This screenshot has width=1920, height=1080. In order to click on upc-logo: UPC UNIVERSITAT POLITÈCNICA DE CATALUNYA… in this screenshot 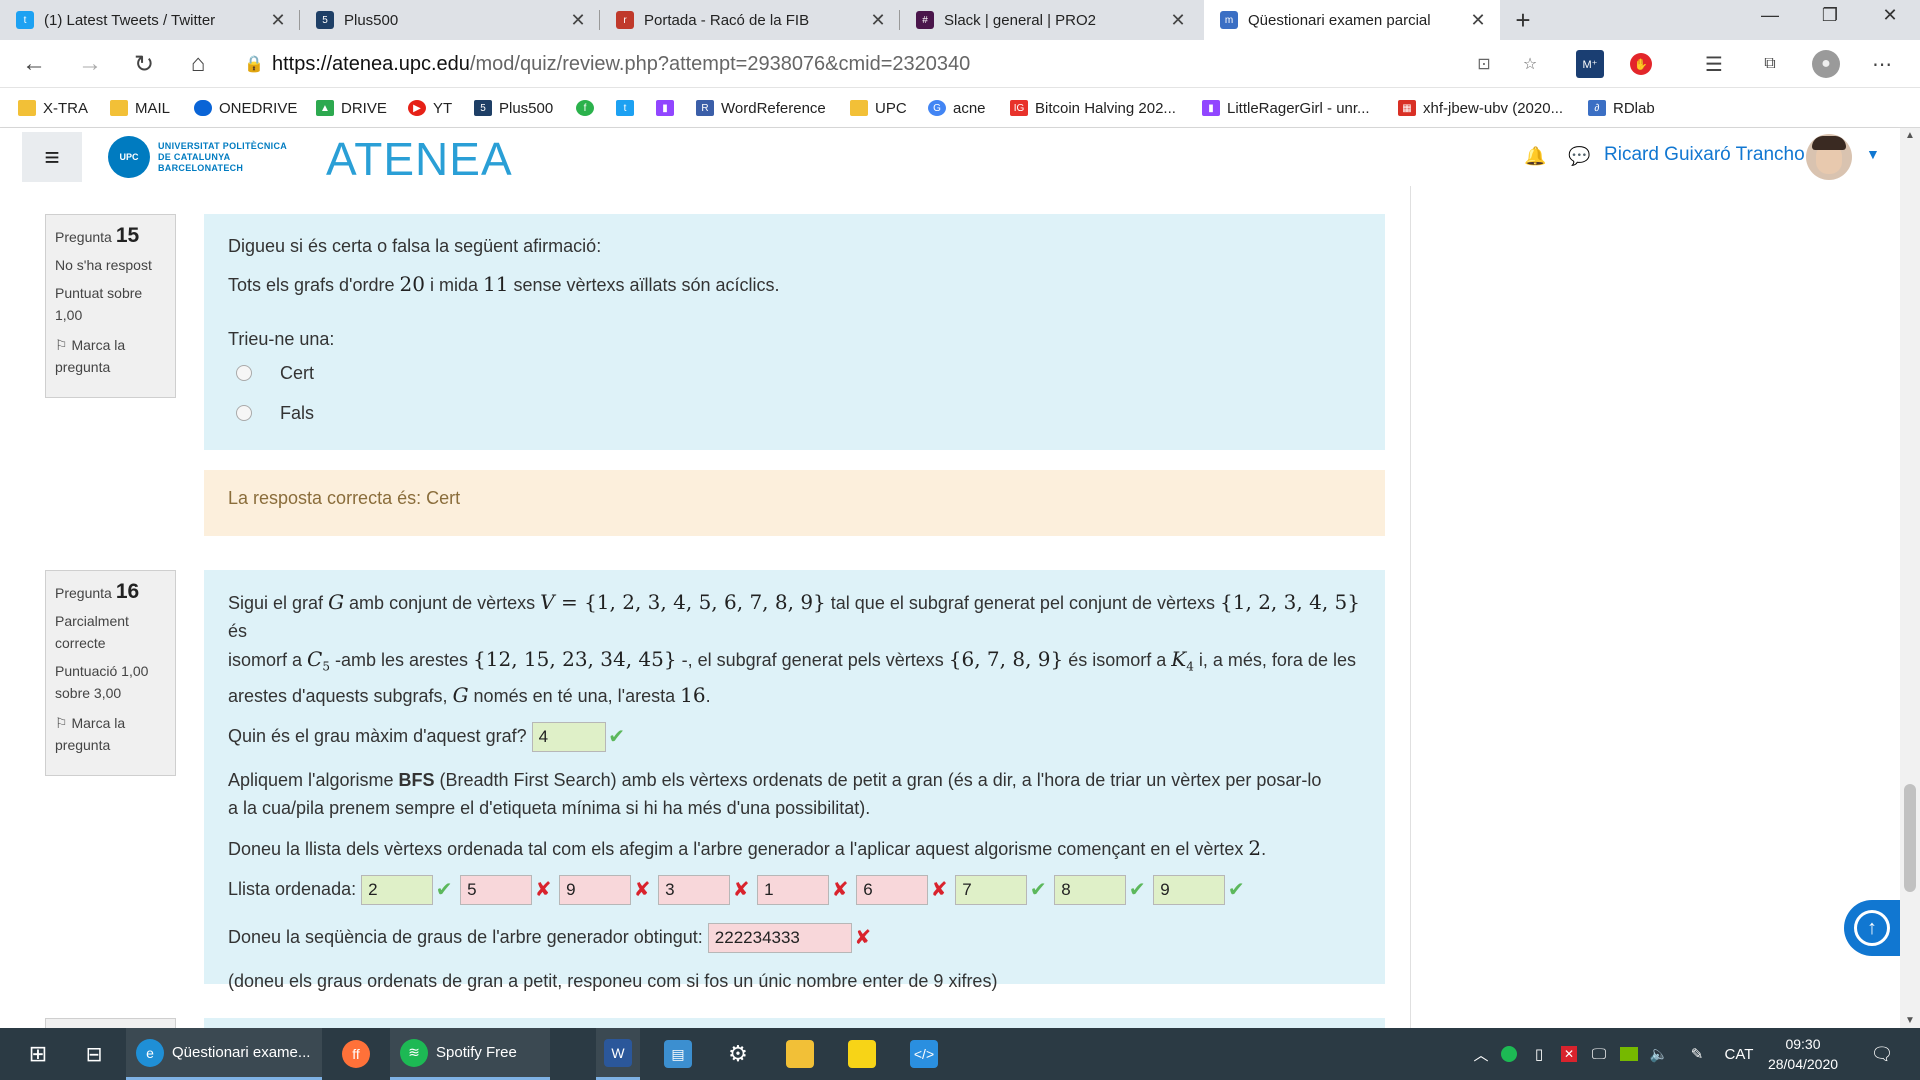, I will do `click(205, 157)`.